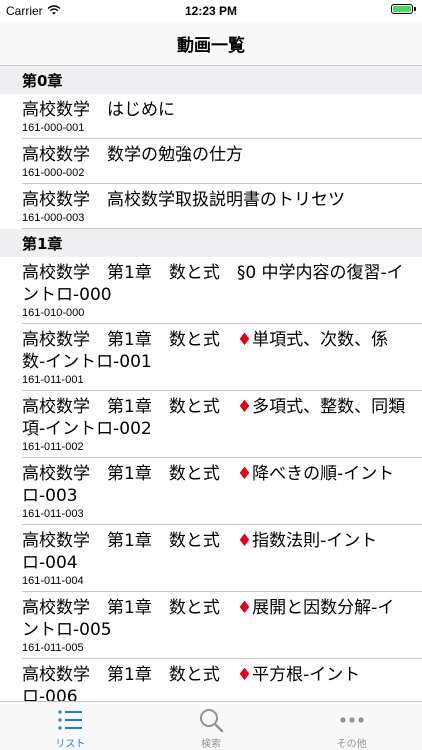 The image size is (422, 750). What do you see at coordinates (53, 581) in the screenshot?
I see `list-item-code: 161-011-004` at bounding box center [53, 581].